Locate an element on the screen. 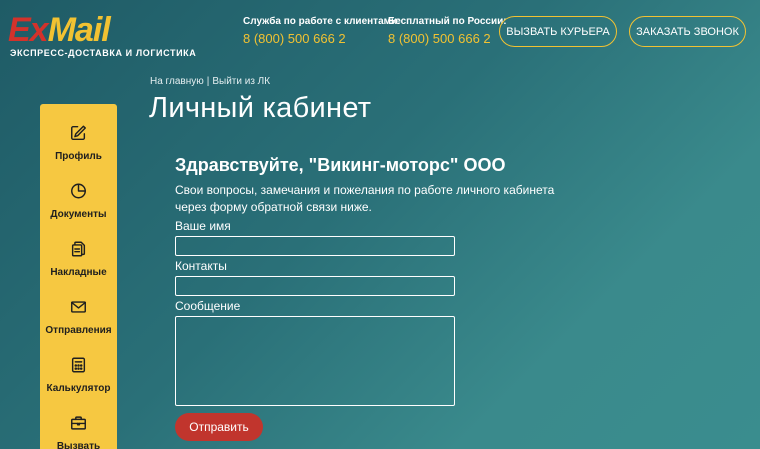 The image size is (760, 449). sidebar-item-documents: Документы is located at coordinates (78, 191).